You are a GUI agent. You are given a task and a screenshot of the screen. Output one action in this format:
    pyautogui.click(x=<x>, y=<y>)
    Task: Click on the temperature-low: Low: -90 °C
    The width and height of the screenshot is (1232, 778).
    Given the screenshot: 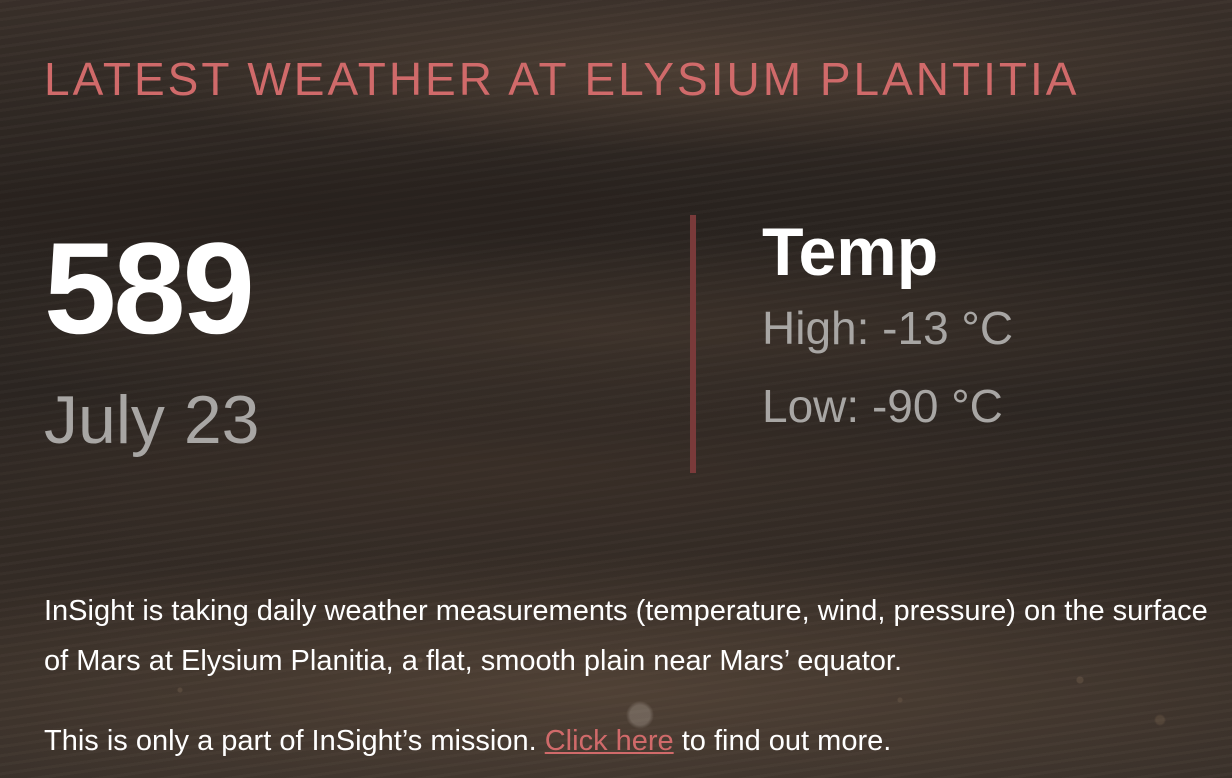 What is the action you would take?
    pyautogui.click(x=882, y=406)
    